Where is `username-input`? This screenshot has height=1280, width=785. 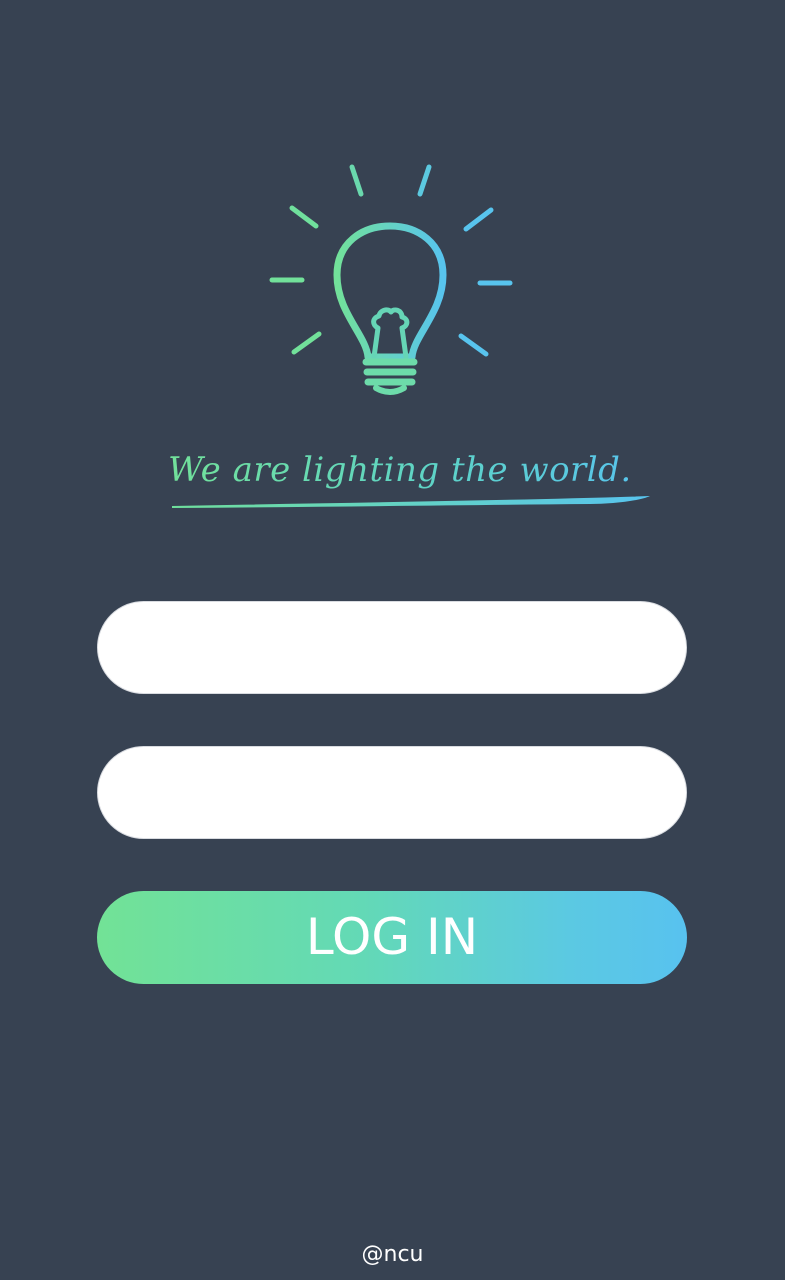 username-input is located at coordinates (392, 647).